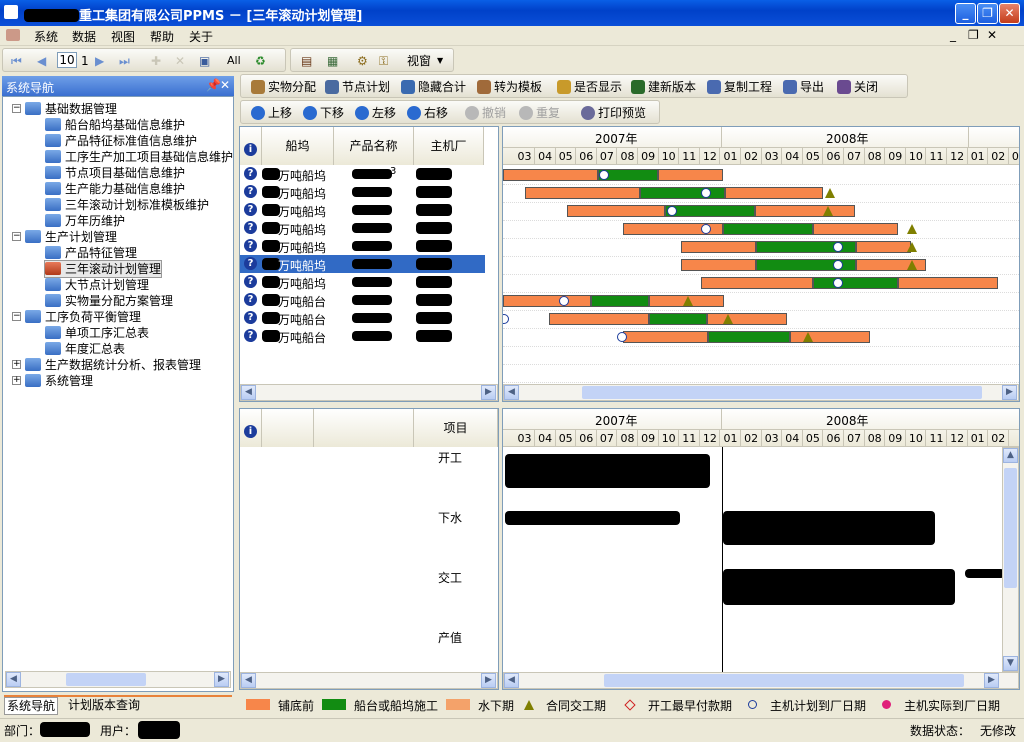  What do you see at coordinates (115, 173) in the screenshot?
I see `nav-item: 节点项目基础信息维护` at bounding box center [115, 173].